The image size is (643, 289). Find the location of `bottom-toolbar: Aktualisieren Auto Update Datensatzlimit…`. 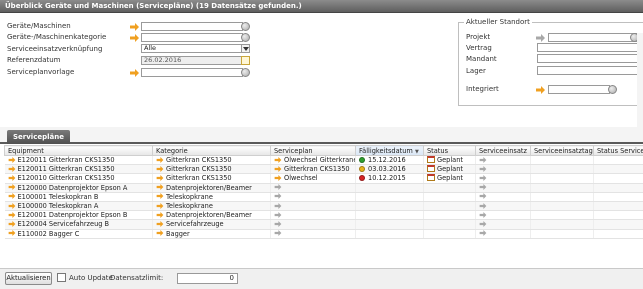

bottom-toolbar: Aktualisieren Auto Update Datensatzlimit… is located at coordinates (321, 278).